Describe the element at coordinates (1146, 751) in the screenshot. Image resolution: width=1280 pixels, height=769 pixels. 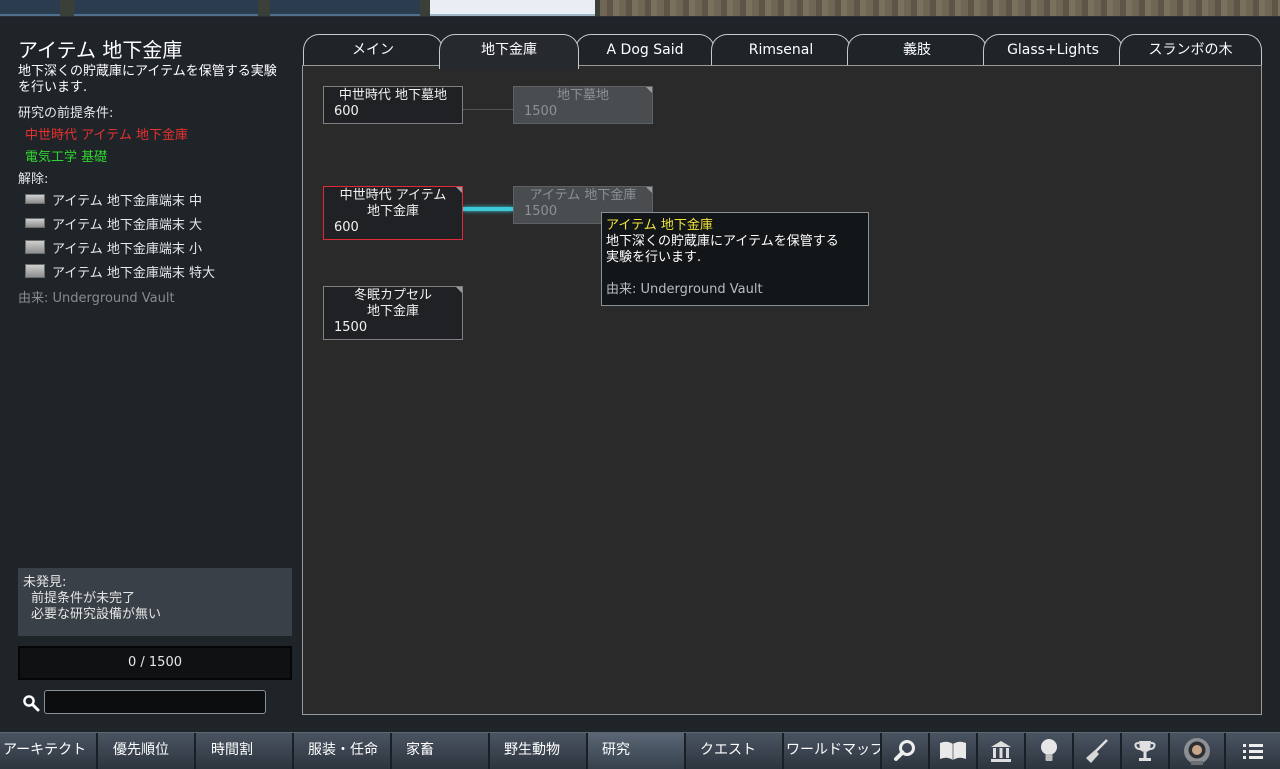
I see `trophy-icon` at that location.